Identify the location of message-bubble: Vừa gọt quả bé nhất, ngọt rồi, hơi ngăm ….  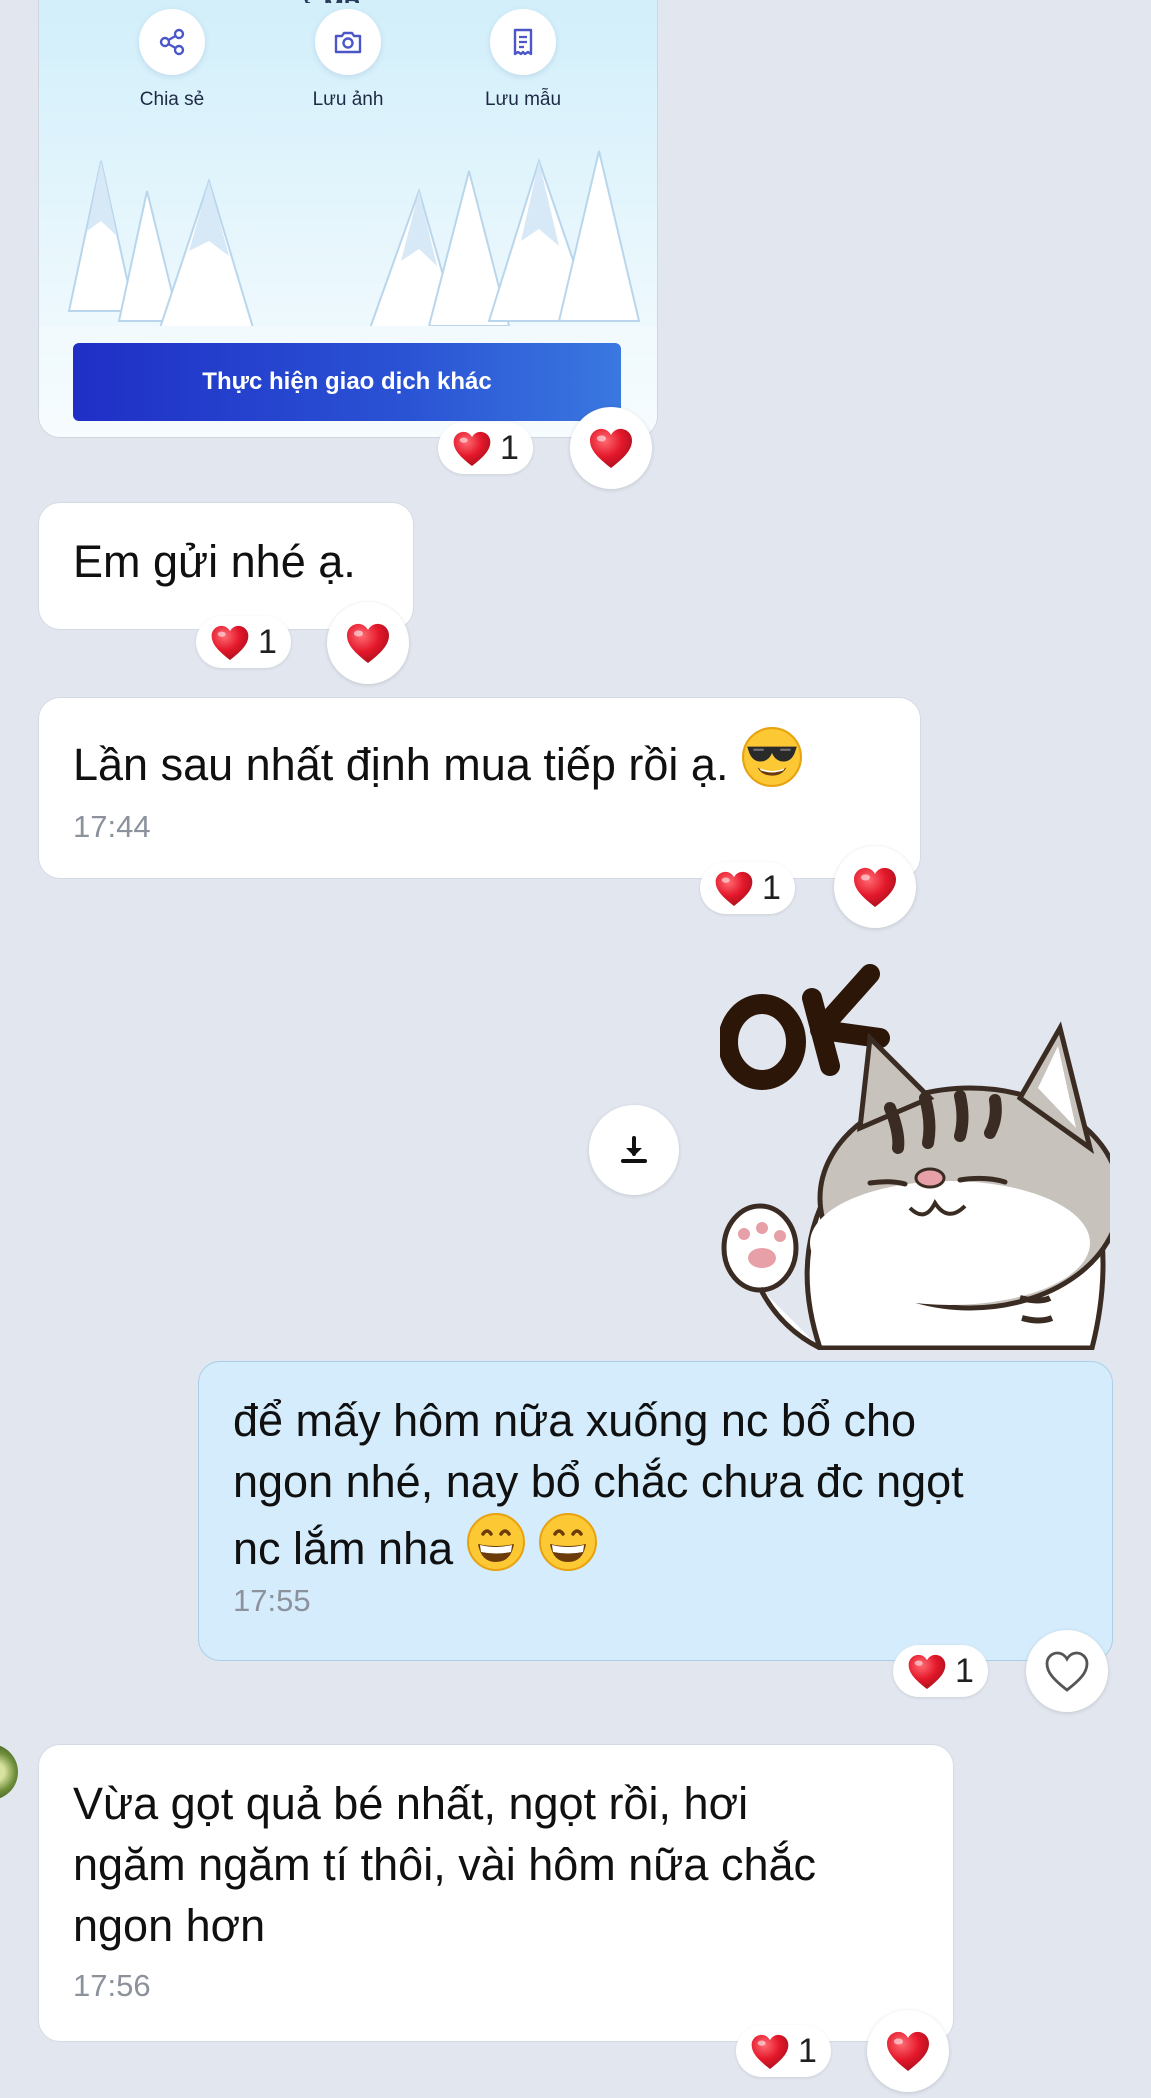
(496, 1893).